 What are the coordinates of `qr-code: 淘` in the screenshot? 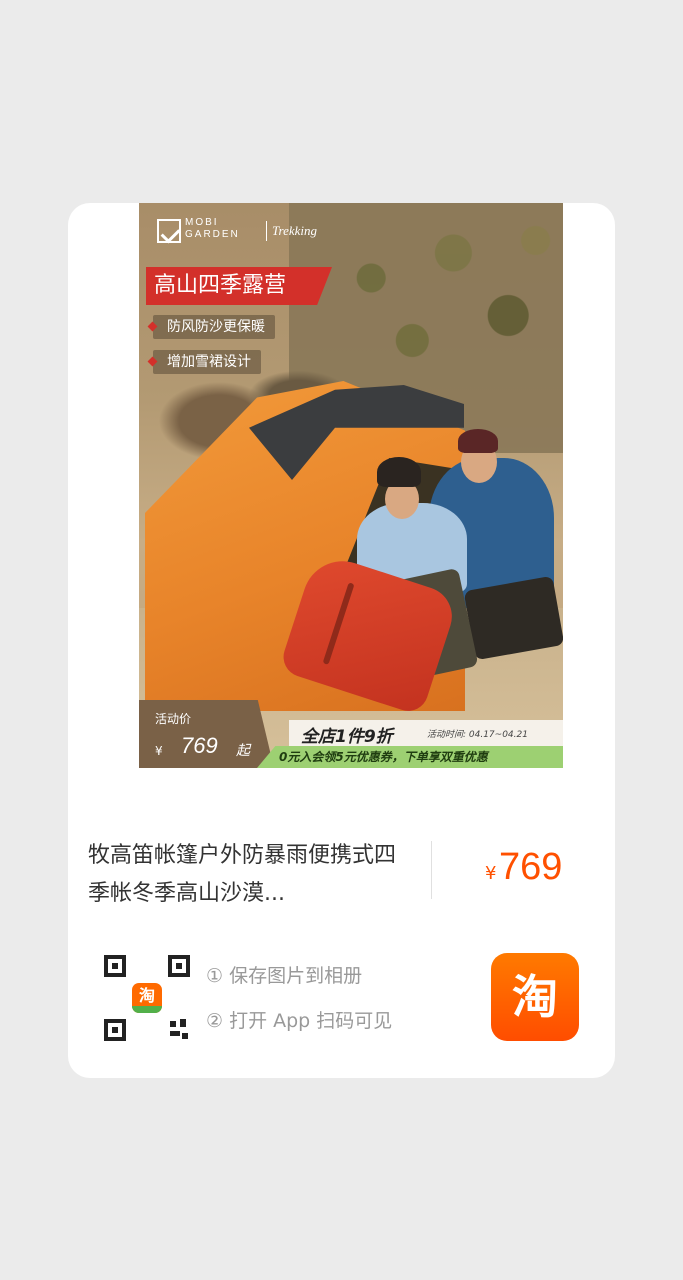 It's located at (147, 998).